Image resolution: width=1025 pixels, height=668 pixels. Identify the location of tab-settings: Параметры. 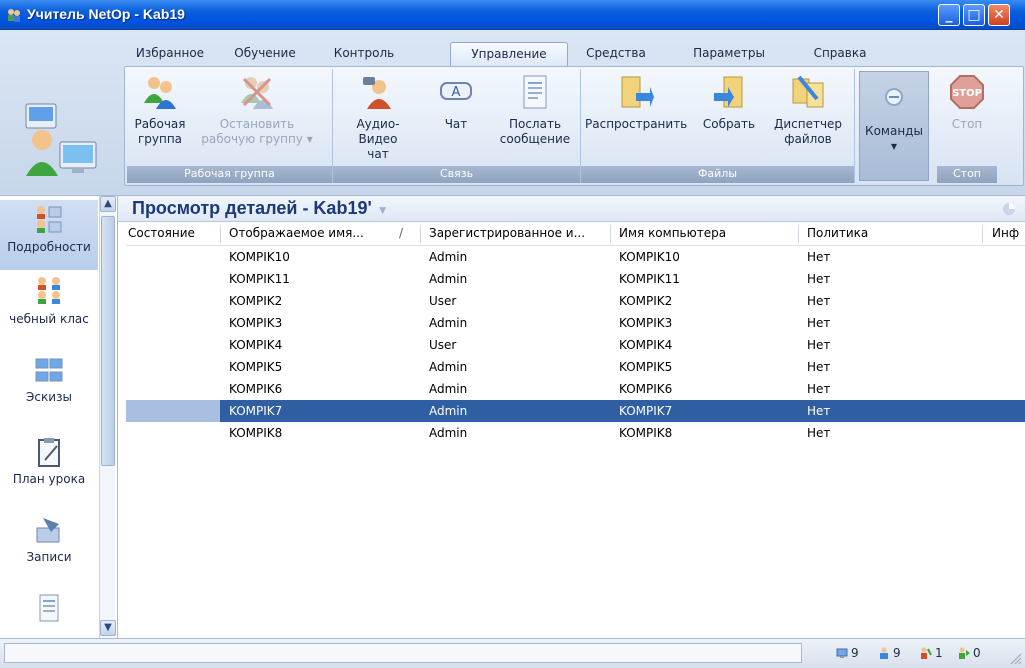
(729, 54).